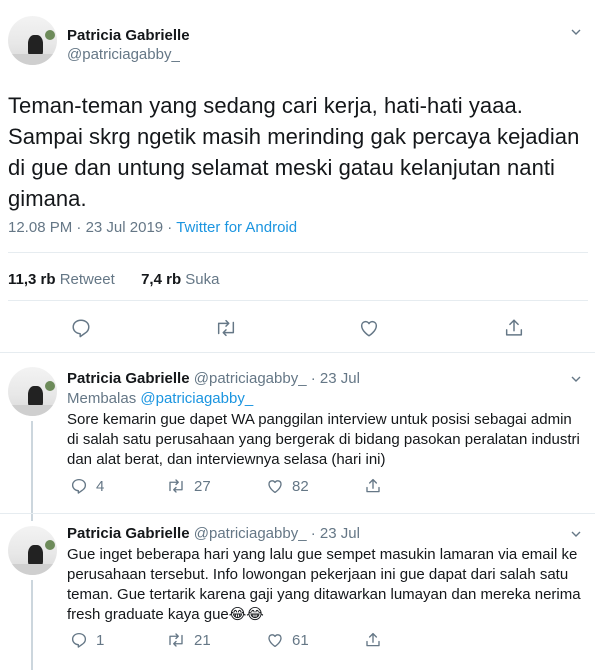 This screenshot has height=670, width=595. Describe the element at coordinates (125, 227) in the screenshot. I see `tweet-date: 23 Jul 2019` at that location.